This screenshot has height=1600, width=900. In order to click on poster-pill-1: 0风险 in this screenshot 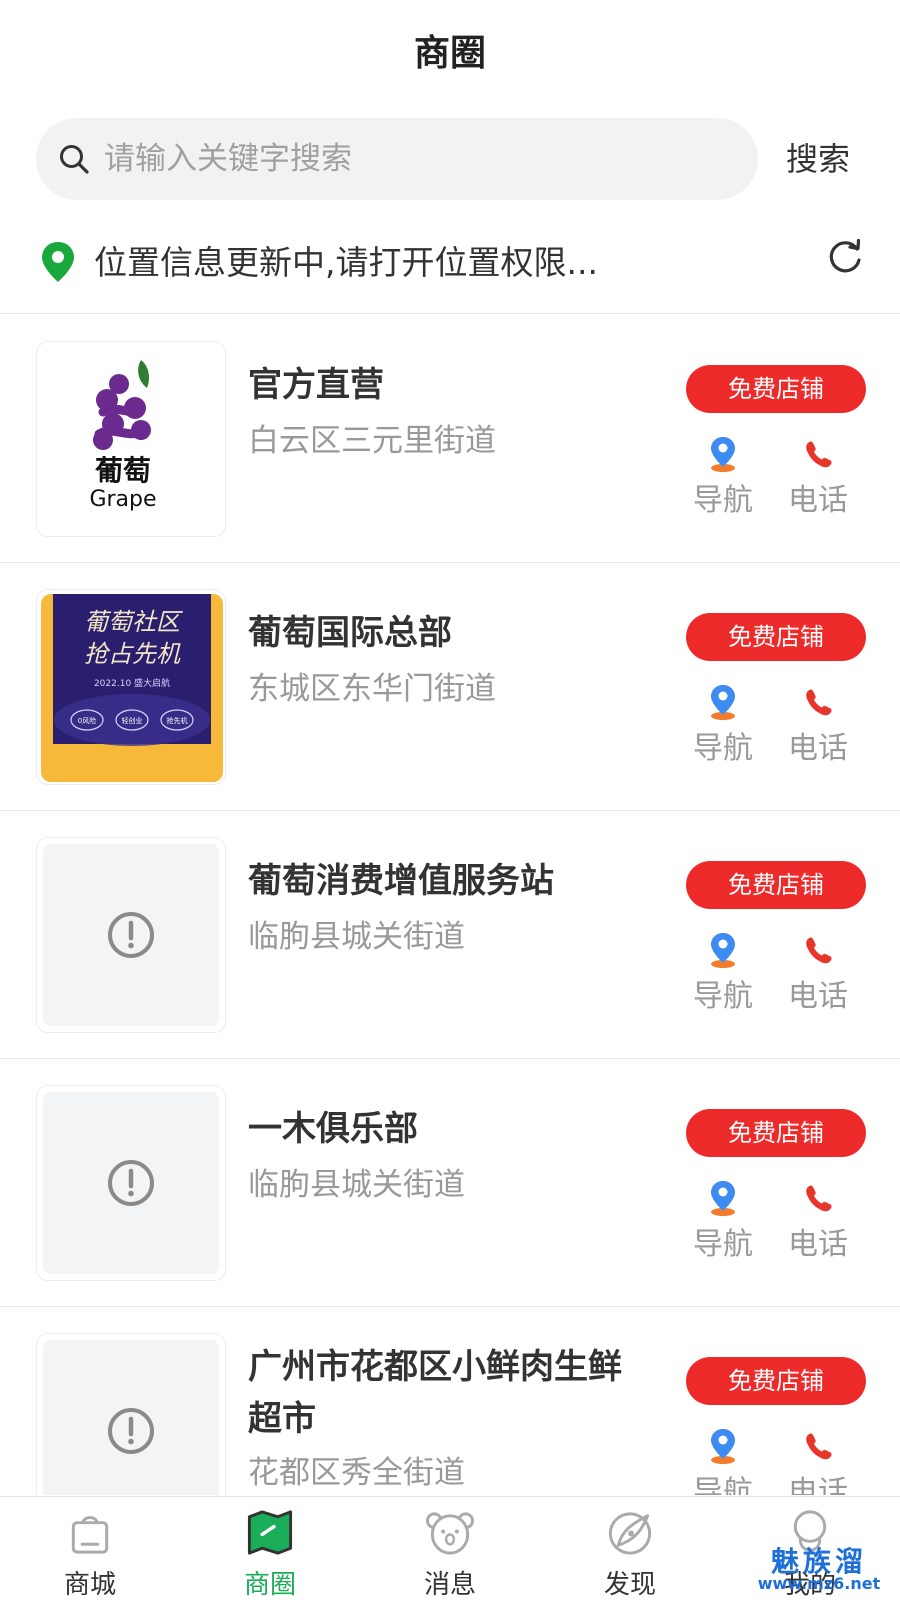, I will do `click(87, 720)`.